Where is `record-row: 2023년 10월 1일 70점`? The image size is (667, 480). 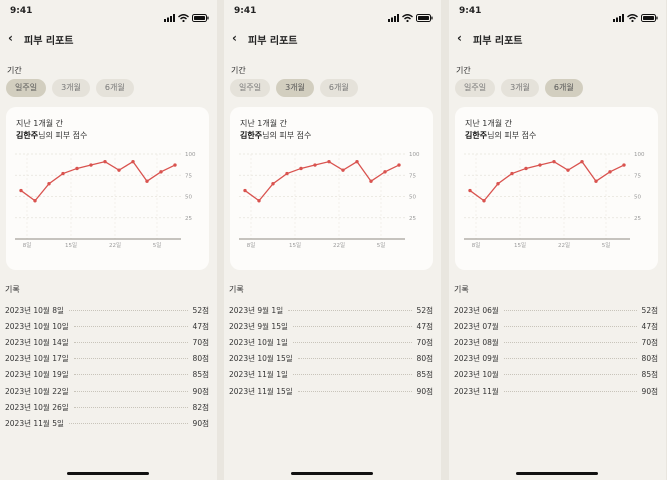 record-row: 2023년 10월 1일 70점 is located at coordinates (331, 342).